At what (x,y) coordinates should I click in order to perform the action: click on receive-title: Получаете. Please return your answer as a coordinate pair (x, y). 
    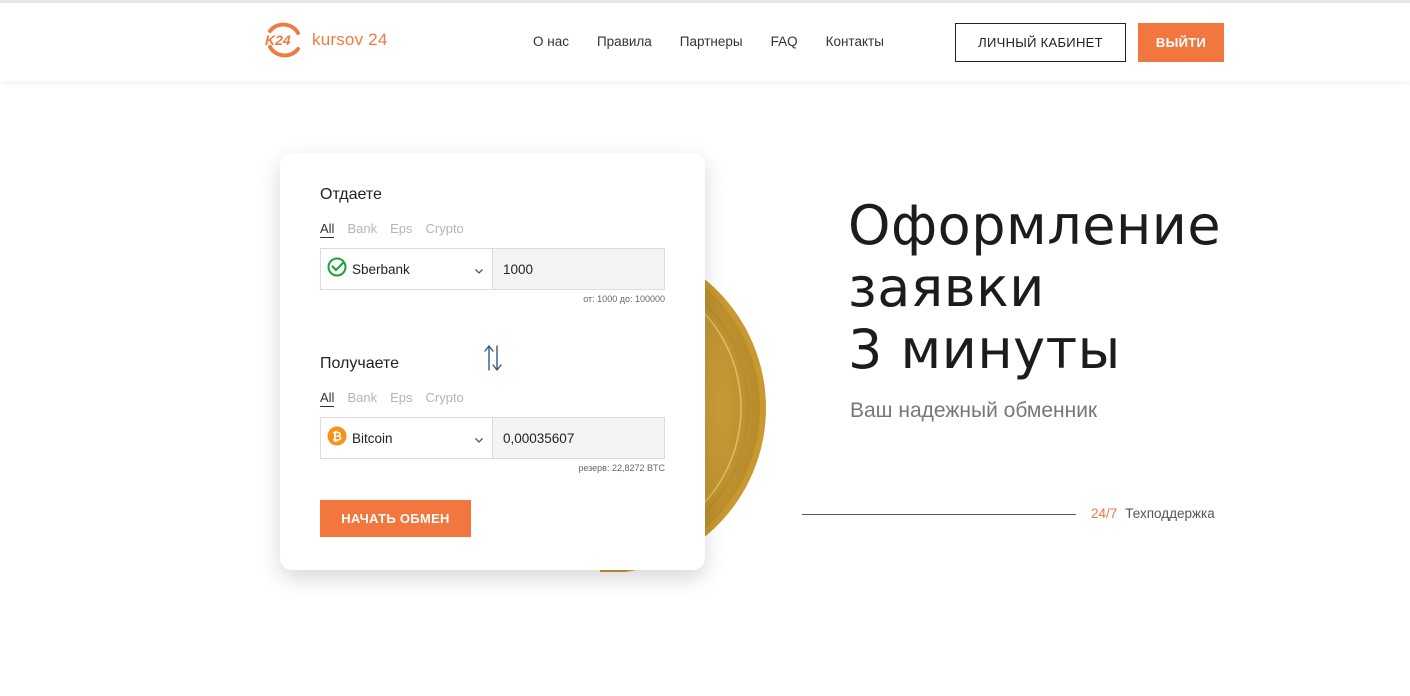
    Looking at the image, I should click on (360, 363).